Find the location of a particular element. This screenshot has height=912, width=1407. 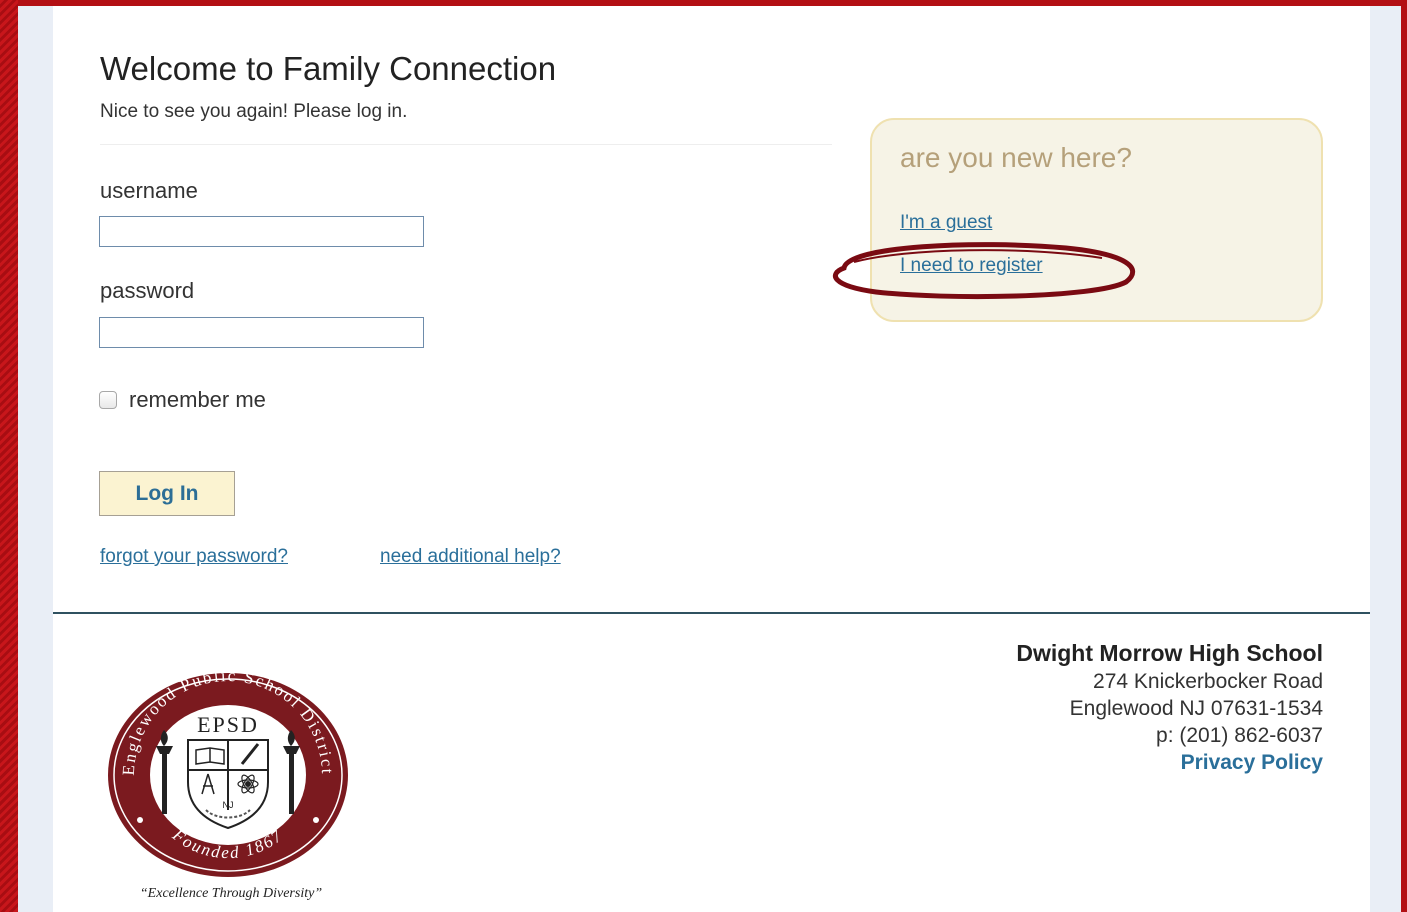

register-annotation-ellipse is located at coordinates (984, 271).